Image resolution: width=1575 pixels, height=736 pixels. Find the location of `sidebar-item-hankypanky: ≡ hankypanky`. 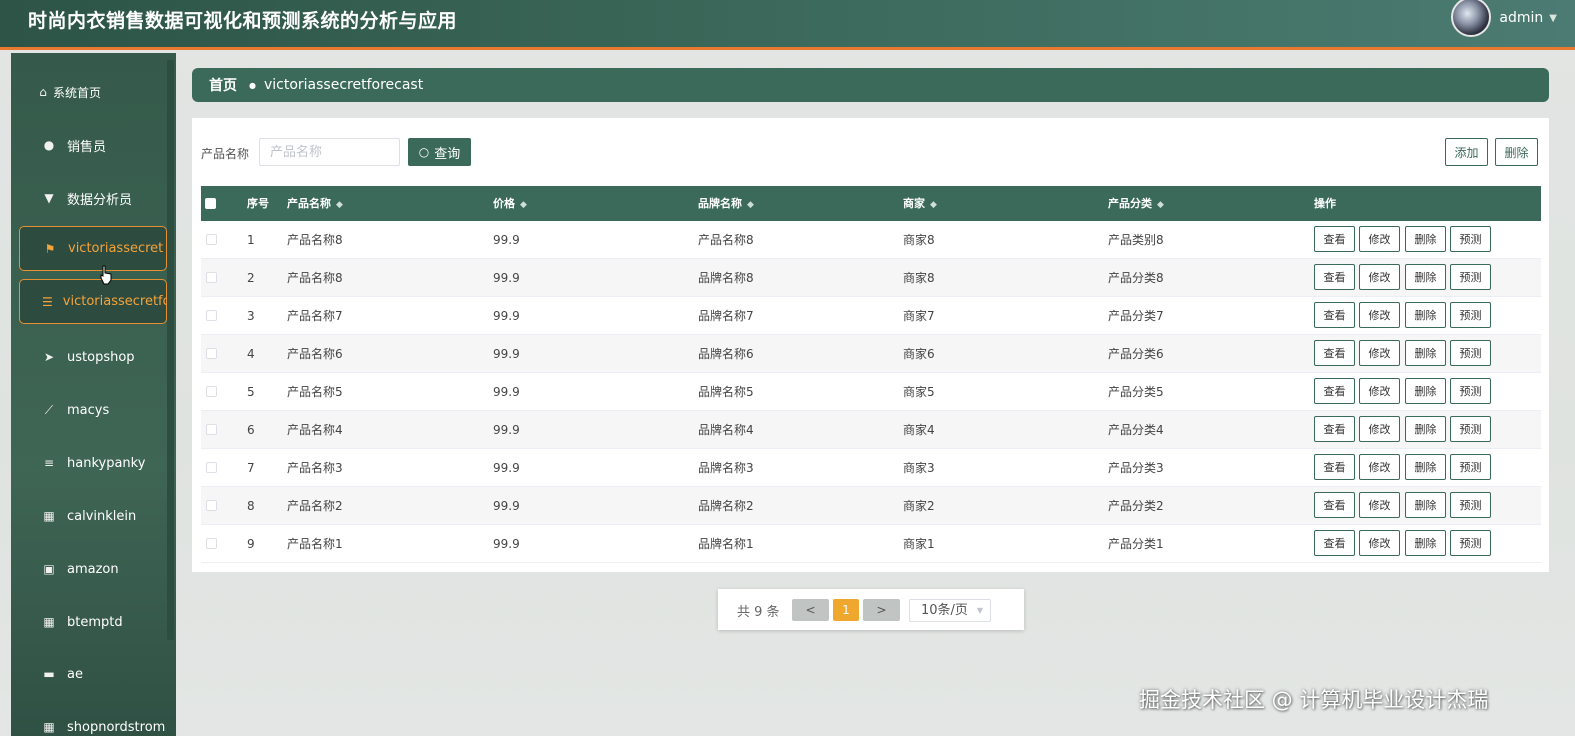

sidebar-item-hankypanky: ≡ hankypanky is located at coordinates (93, 463).